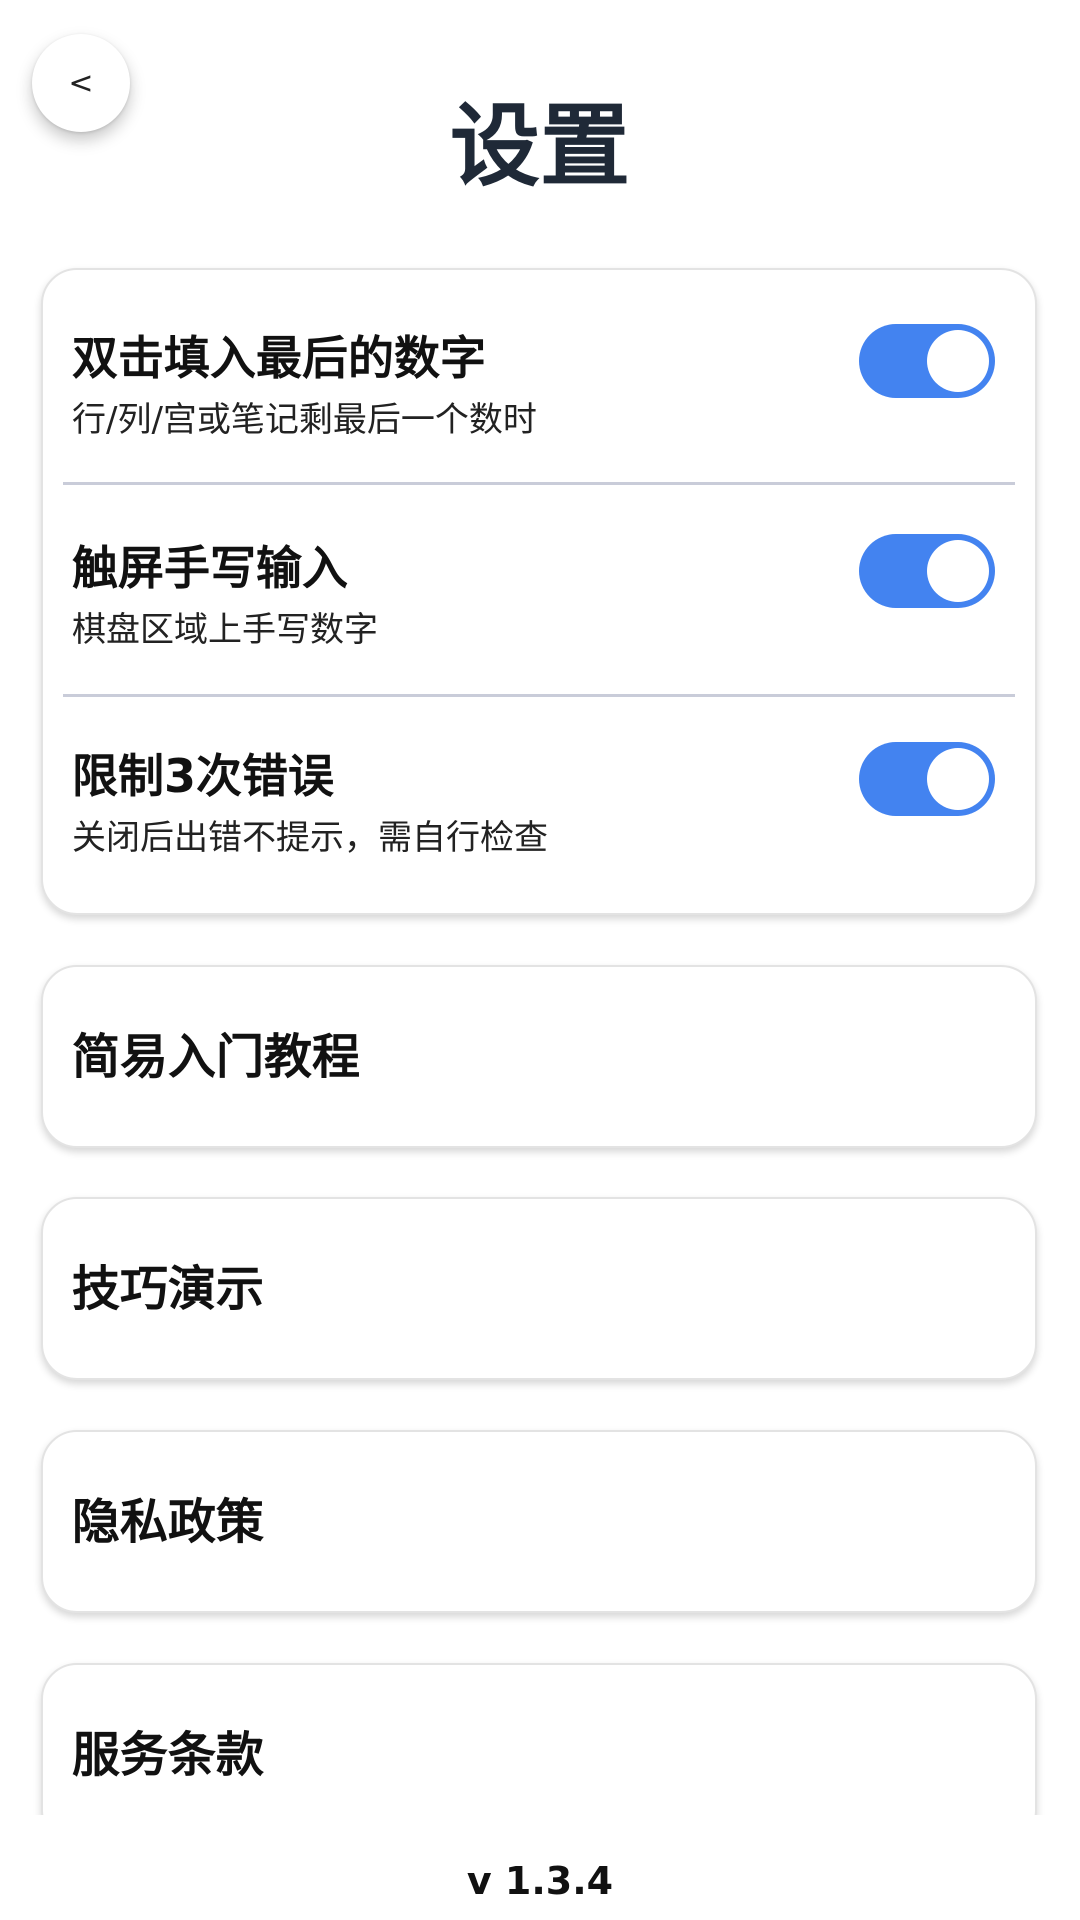 The width and height of the screenshot is (1080, 1920). I want to click on setting-subtitle: 行/列/宫或笔记剩最后一个数时, so click(304, 420).